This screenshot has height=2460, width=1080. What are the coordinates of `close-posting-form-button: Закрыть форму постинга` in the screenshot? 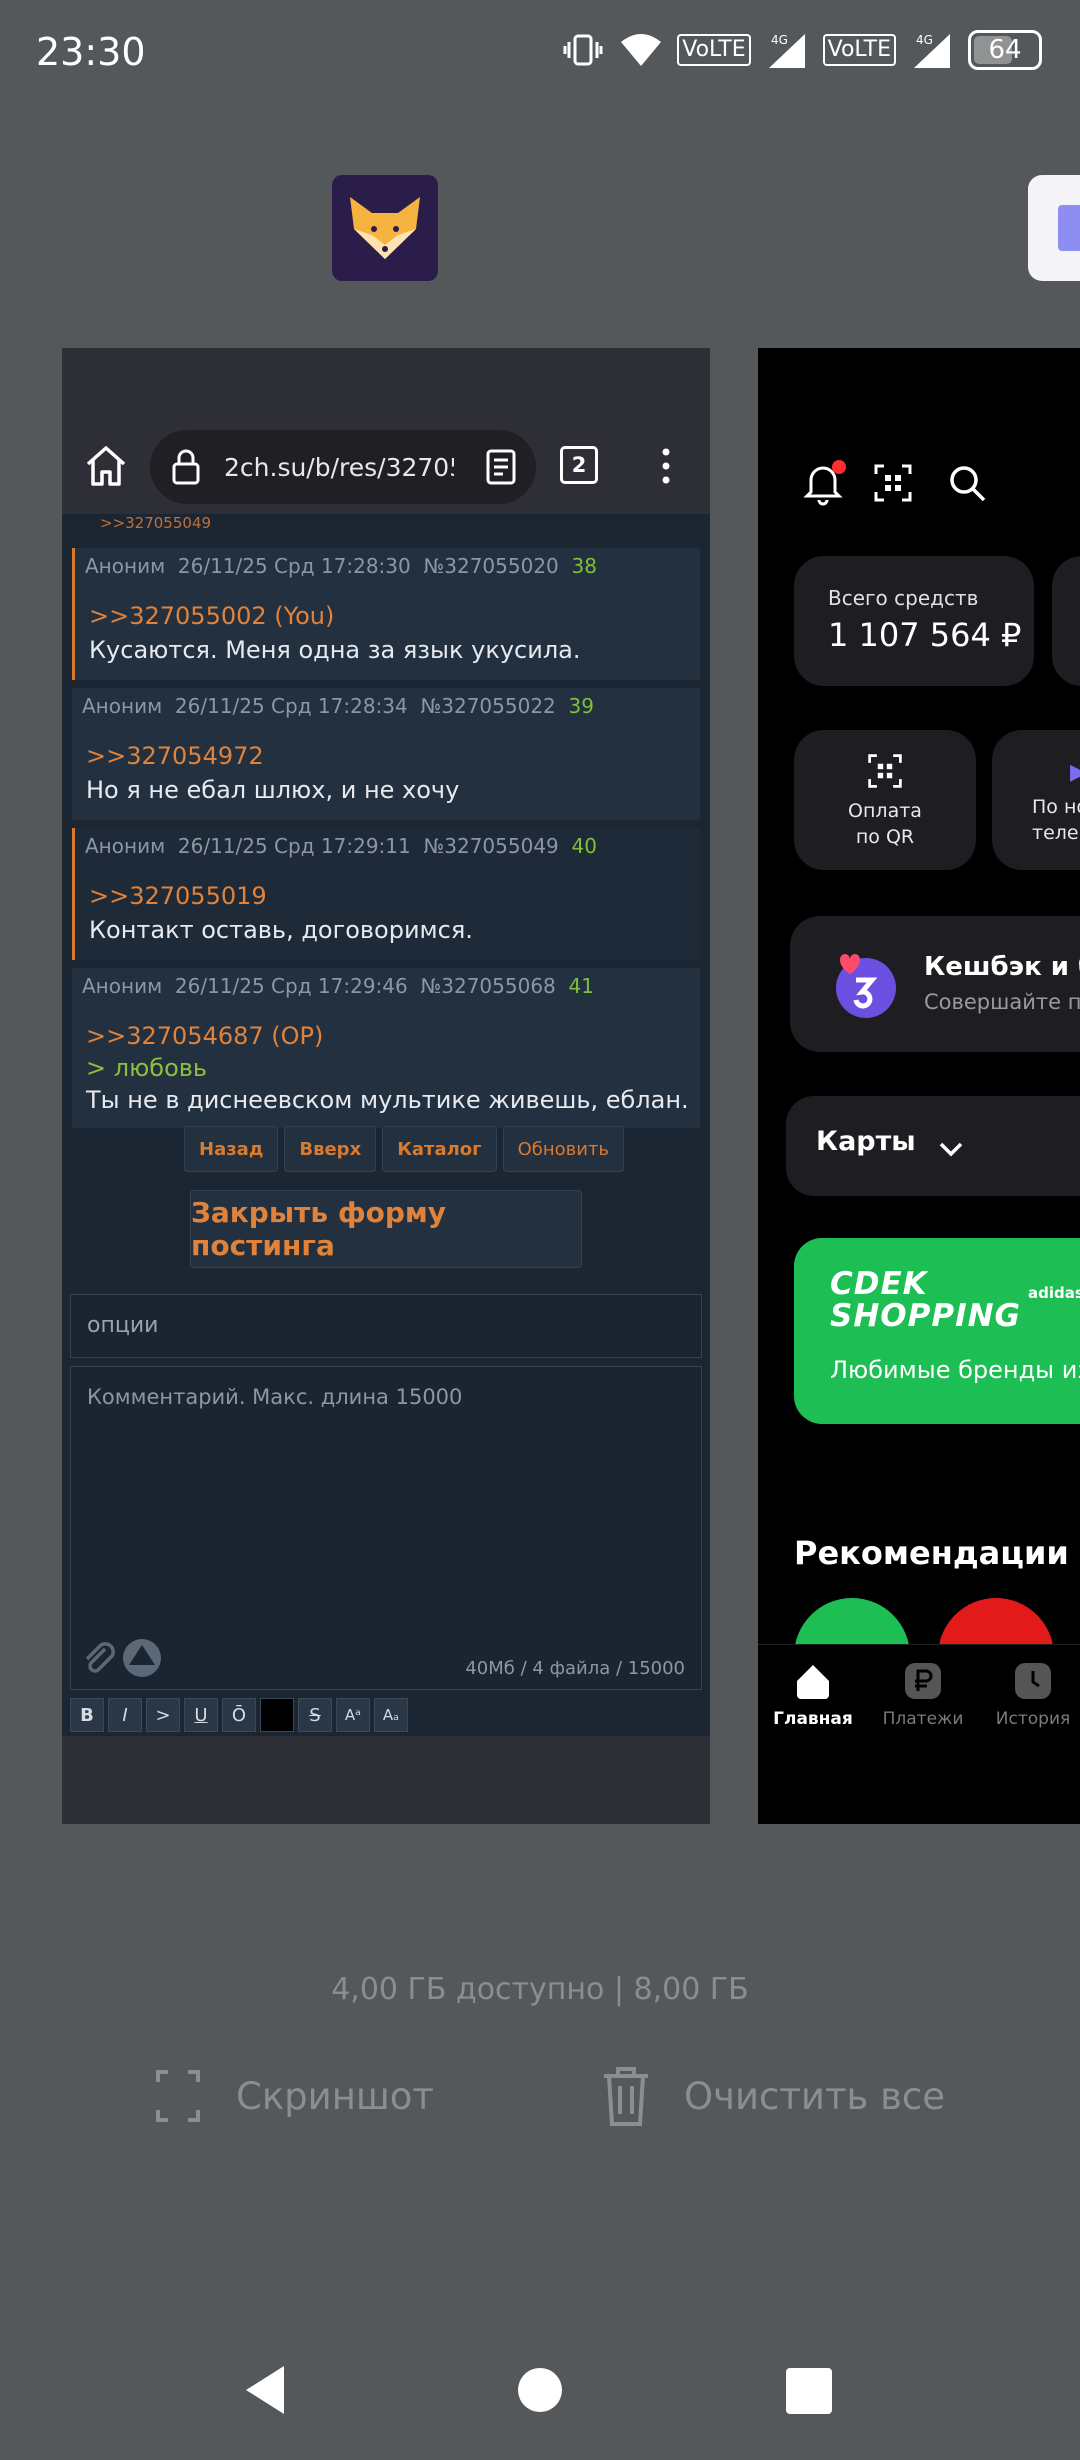 It's located at (386, 1229).